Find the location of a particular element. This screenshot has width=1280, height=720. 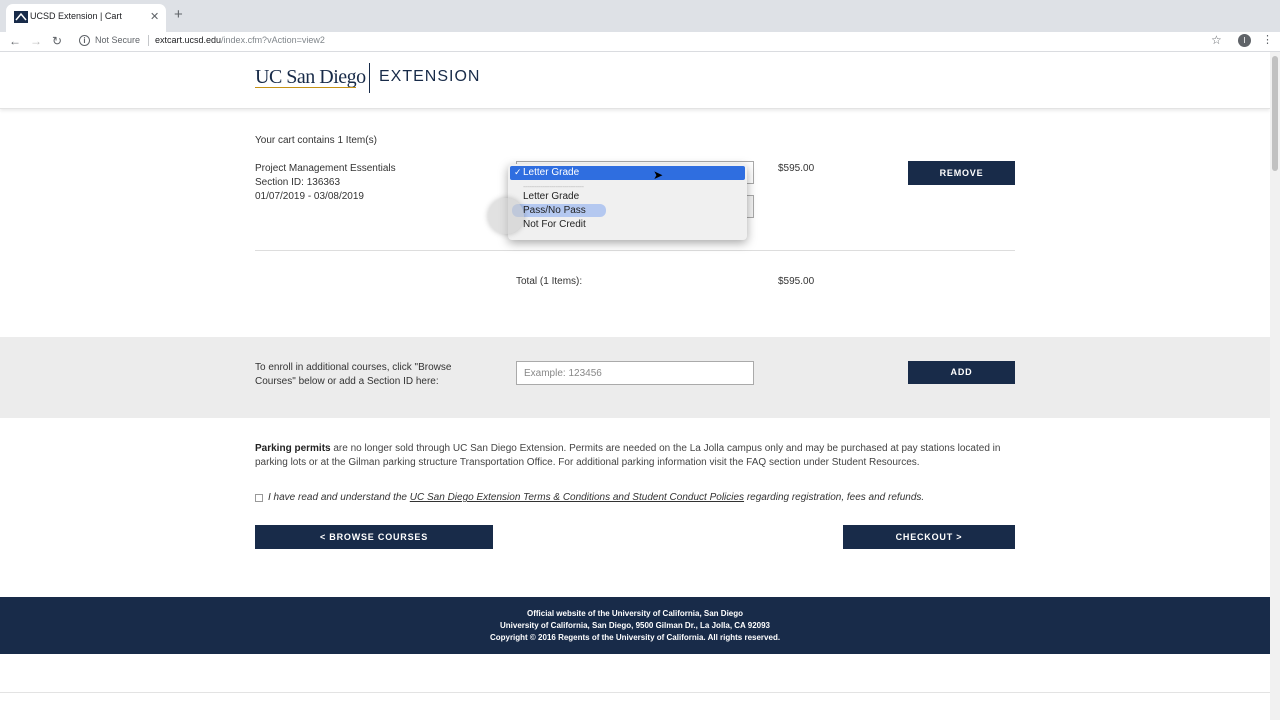

info-icon: i is located at coordinates (84, 40).